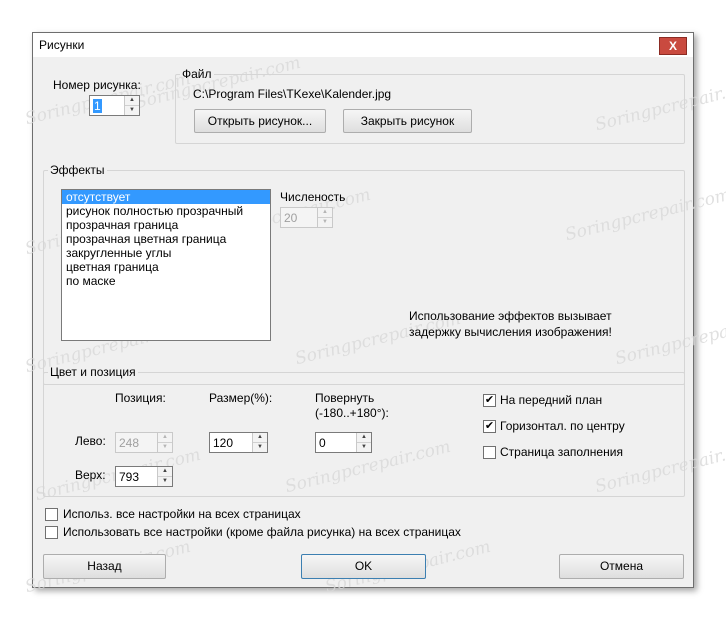 Image resolution: width=726 pixels, height=622 pixels. I want to click on center-checkbox: ✔, so click(489, 426).